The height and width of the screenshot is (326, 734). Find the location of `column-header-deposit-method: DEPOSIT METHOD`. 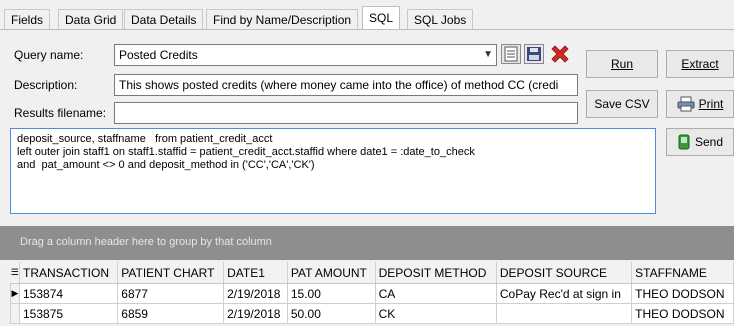

column-header-deposit-method: DEPOSIT METHOD is located at coordinates (436, 273).